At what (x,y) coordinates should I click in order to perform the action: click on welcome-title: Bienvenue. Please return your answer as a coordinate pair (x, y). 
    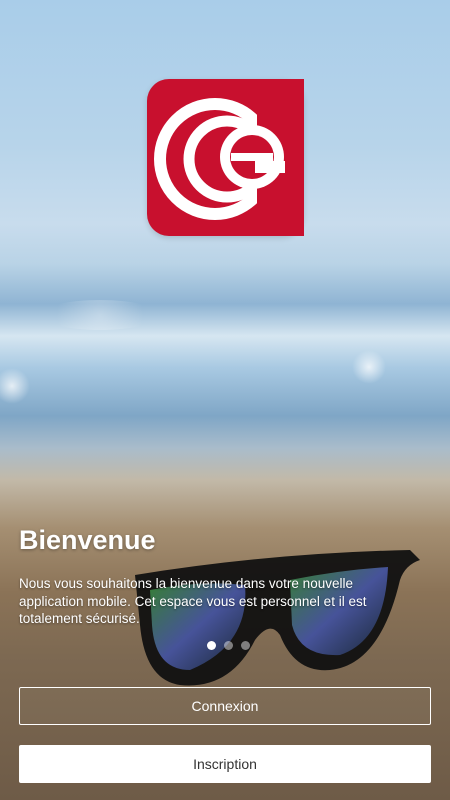
    Looking at the image, I should click on (87, 540).